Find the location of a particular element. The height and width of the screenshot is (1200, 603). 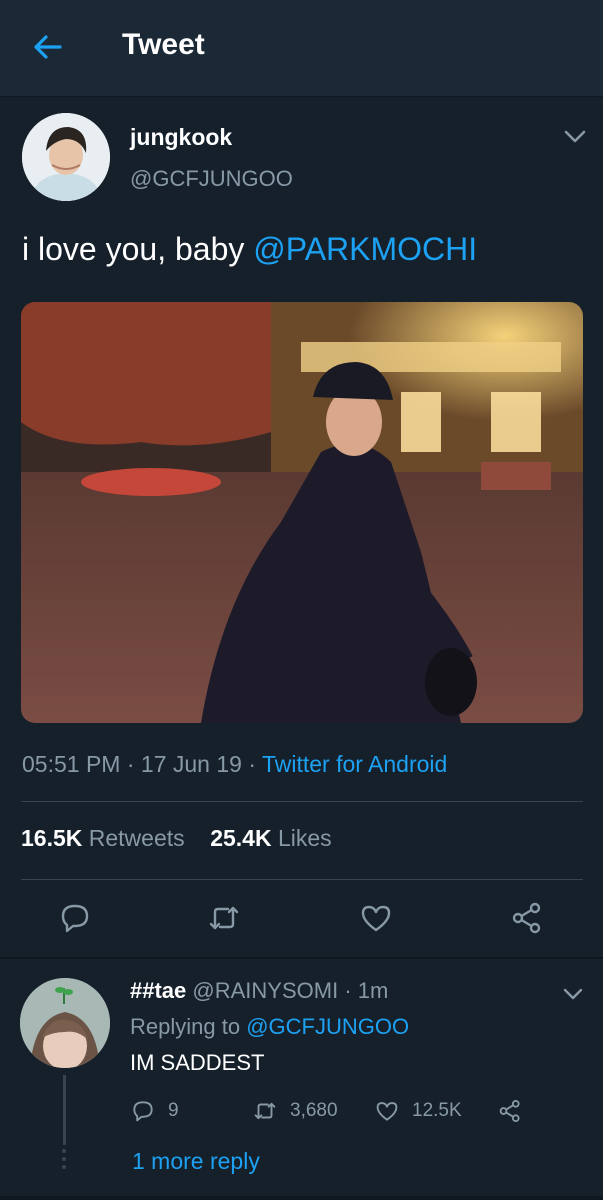

tweet-text: i love you, baby @PARKMOCHI is located at coordinates (249, 249).